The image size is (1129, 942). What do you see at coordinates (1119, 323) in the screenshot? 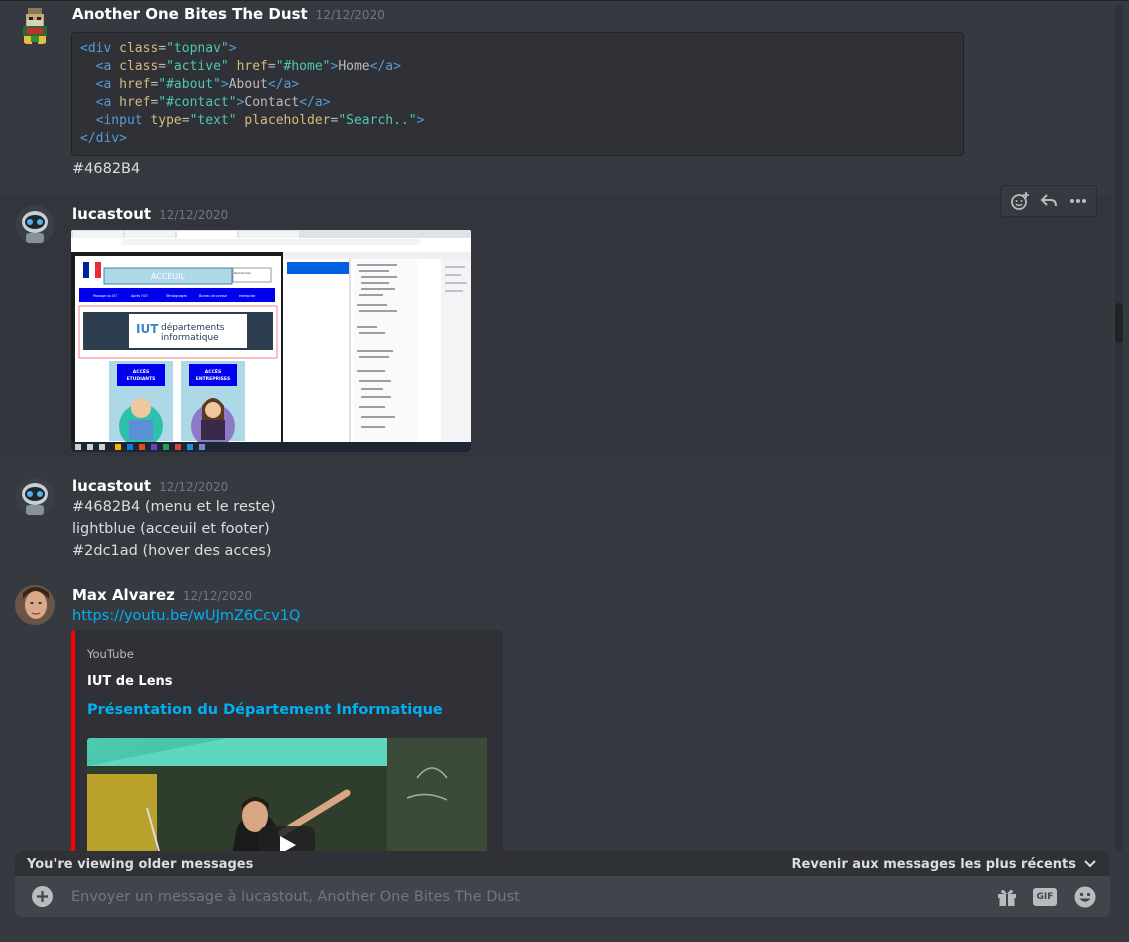
I see `scrollbar-thumb` at bounding box center [1119, 323].